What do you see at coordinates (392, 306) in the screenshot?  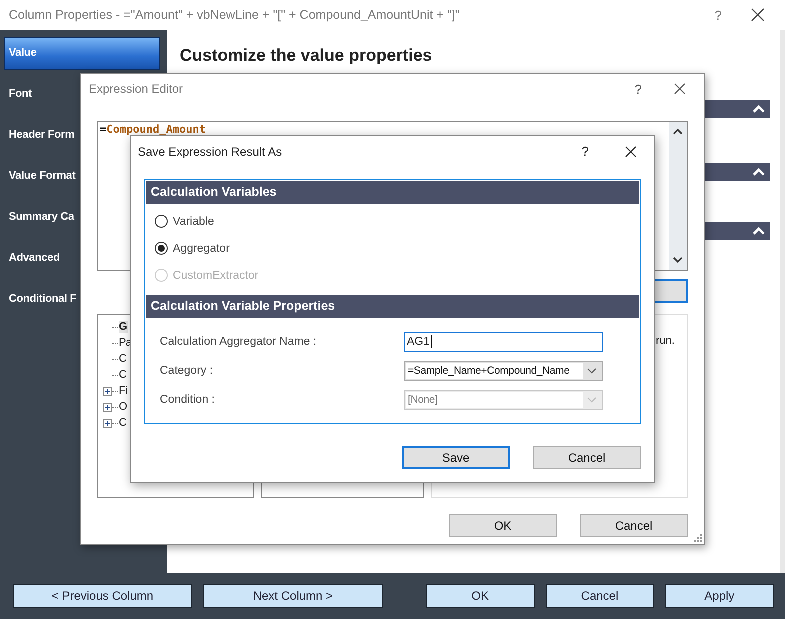 I see `section-header: Calculation Variable Properties` at bounding box center [392, 306].